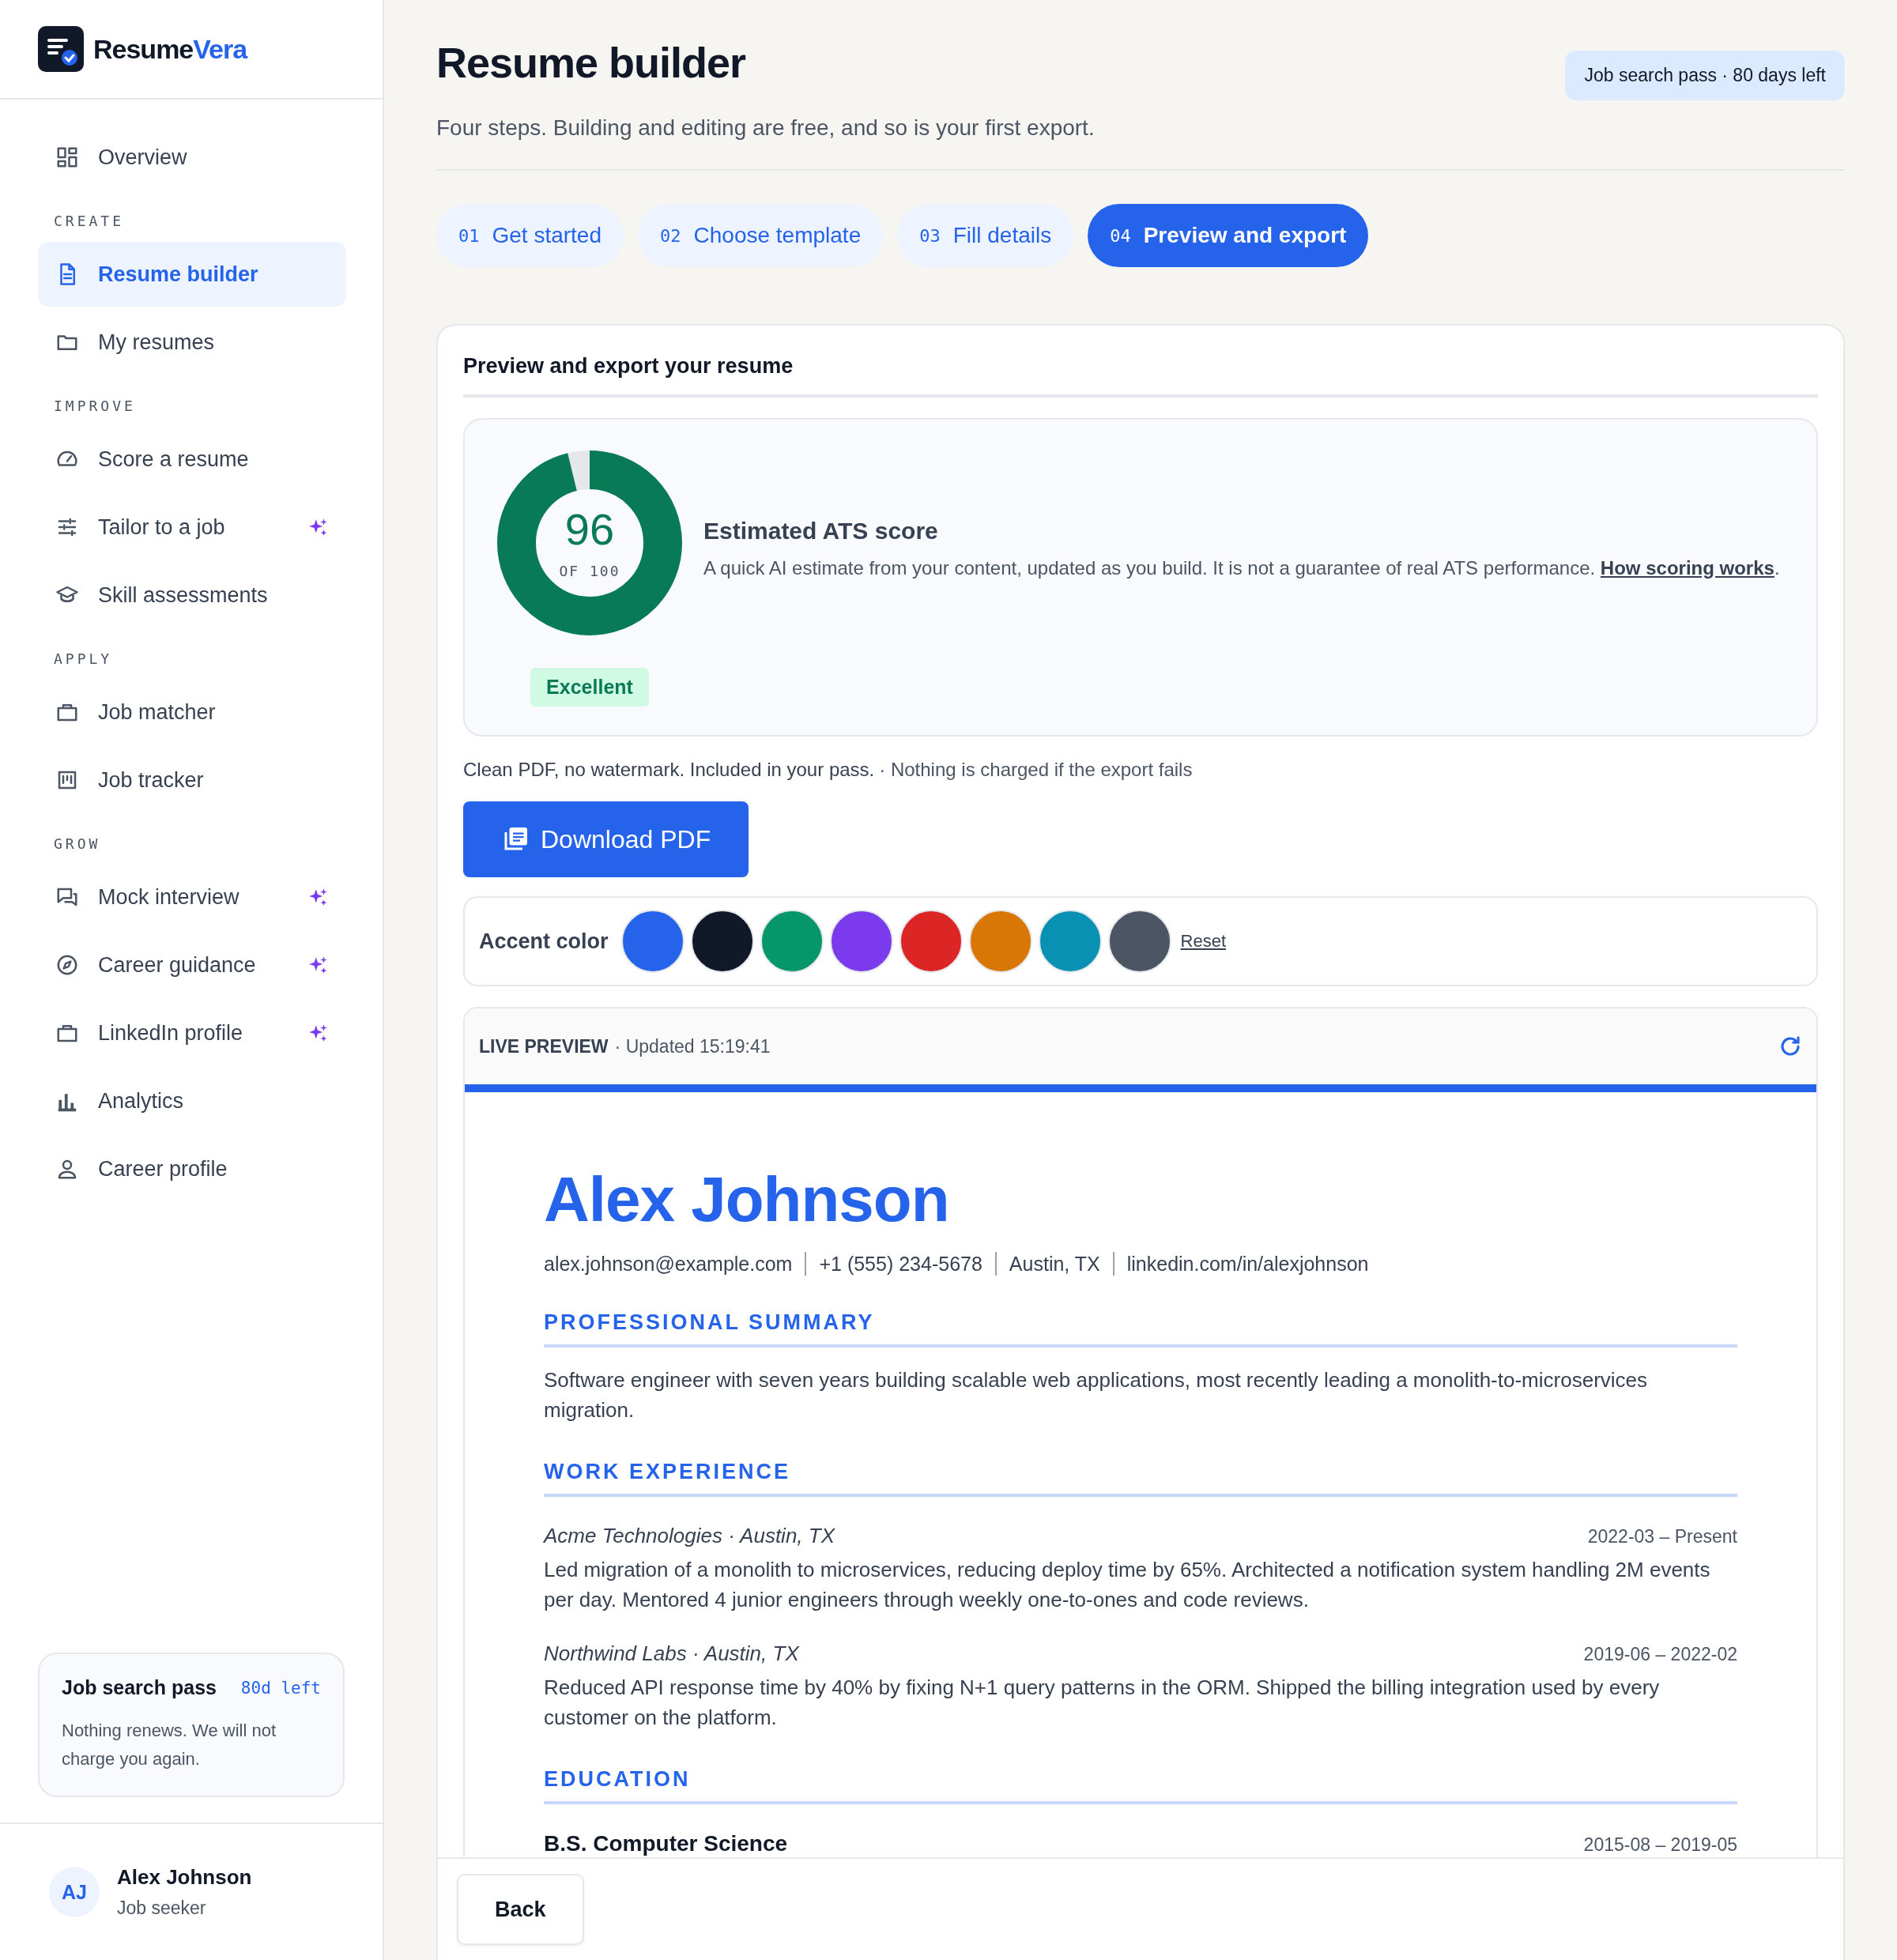 This screenshot has width=1897, height=1960. What do you see at coordinates (67, 157) in the screenshot?
I see `grid-icon` at bounding box center [67, 157].